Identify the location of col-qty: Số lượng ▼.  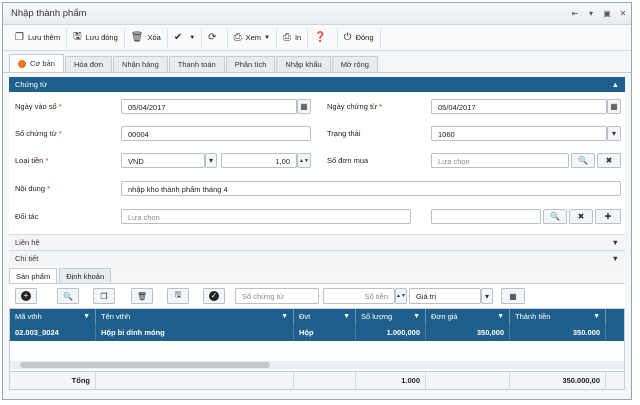
(391, 316).